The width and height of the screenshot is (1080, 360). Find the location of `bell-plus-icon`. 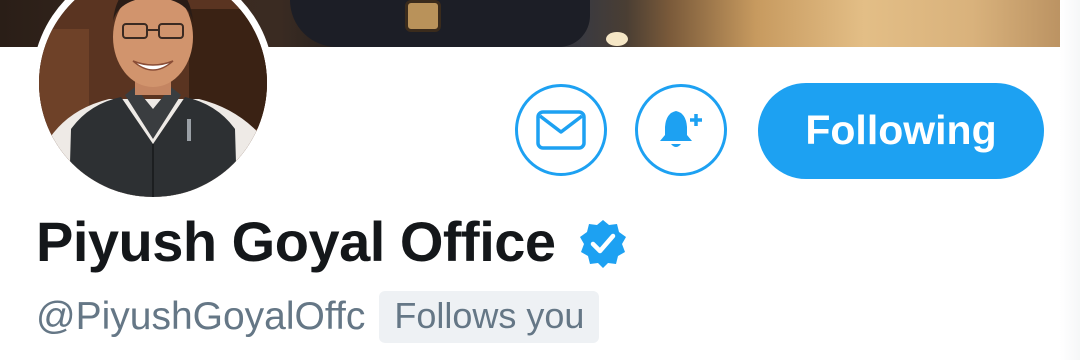

bell-plus-icon is located at coordinates (681, 129).